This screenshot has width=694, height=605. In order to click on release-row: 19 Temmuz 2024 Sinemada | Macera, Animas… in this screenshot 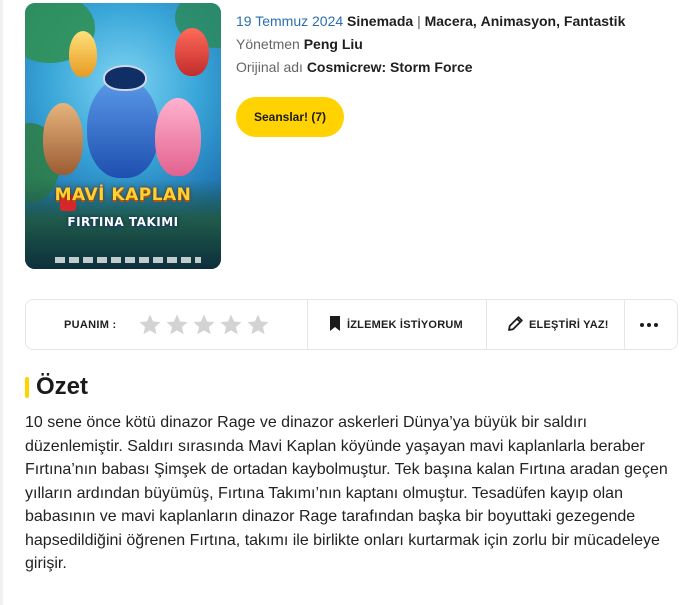, I will do `click(431, 21)`.